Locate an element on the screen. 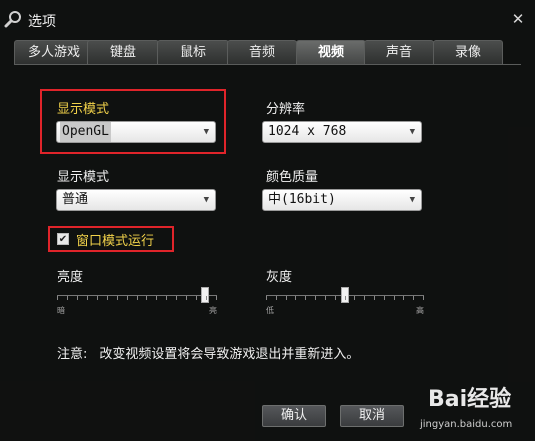 This screenshot has width=535, height=441. resolution-label: 分辨率 is located at coordinates (286, 109).